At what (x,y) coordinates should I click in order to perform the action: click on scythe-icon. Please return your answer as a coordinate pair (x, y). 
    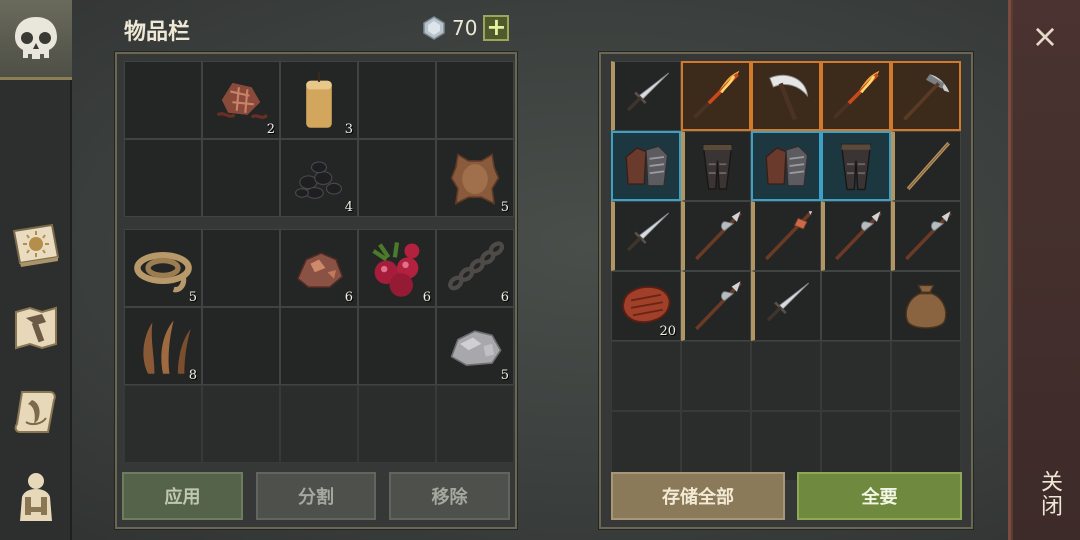
    Looking at the image, I should click on (786, 96).